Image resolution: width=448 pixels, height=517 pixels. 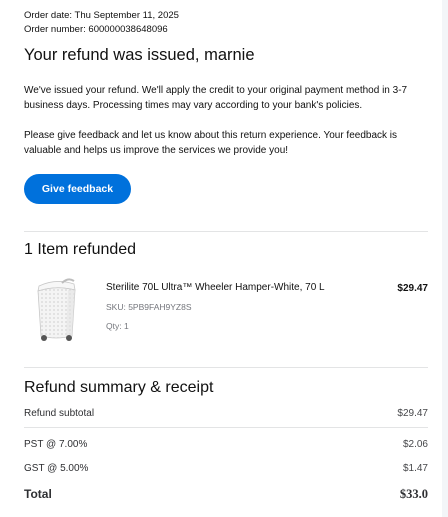 What do you see at coordinates (415, 468) in the screenshot?
I see `summary-value: $1.47` at bounding box center [415, 468].